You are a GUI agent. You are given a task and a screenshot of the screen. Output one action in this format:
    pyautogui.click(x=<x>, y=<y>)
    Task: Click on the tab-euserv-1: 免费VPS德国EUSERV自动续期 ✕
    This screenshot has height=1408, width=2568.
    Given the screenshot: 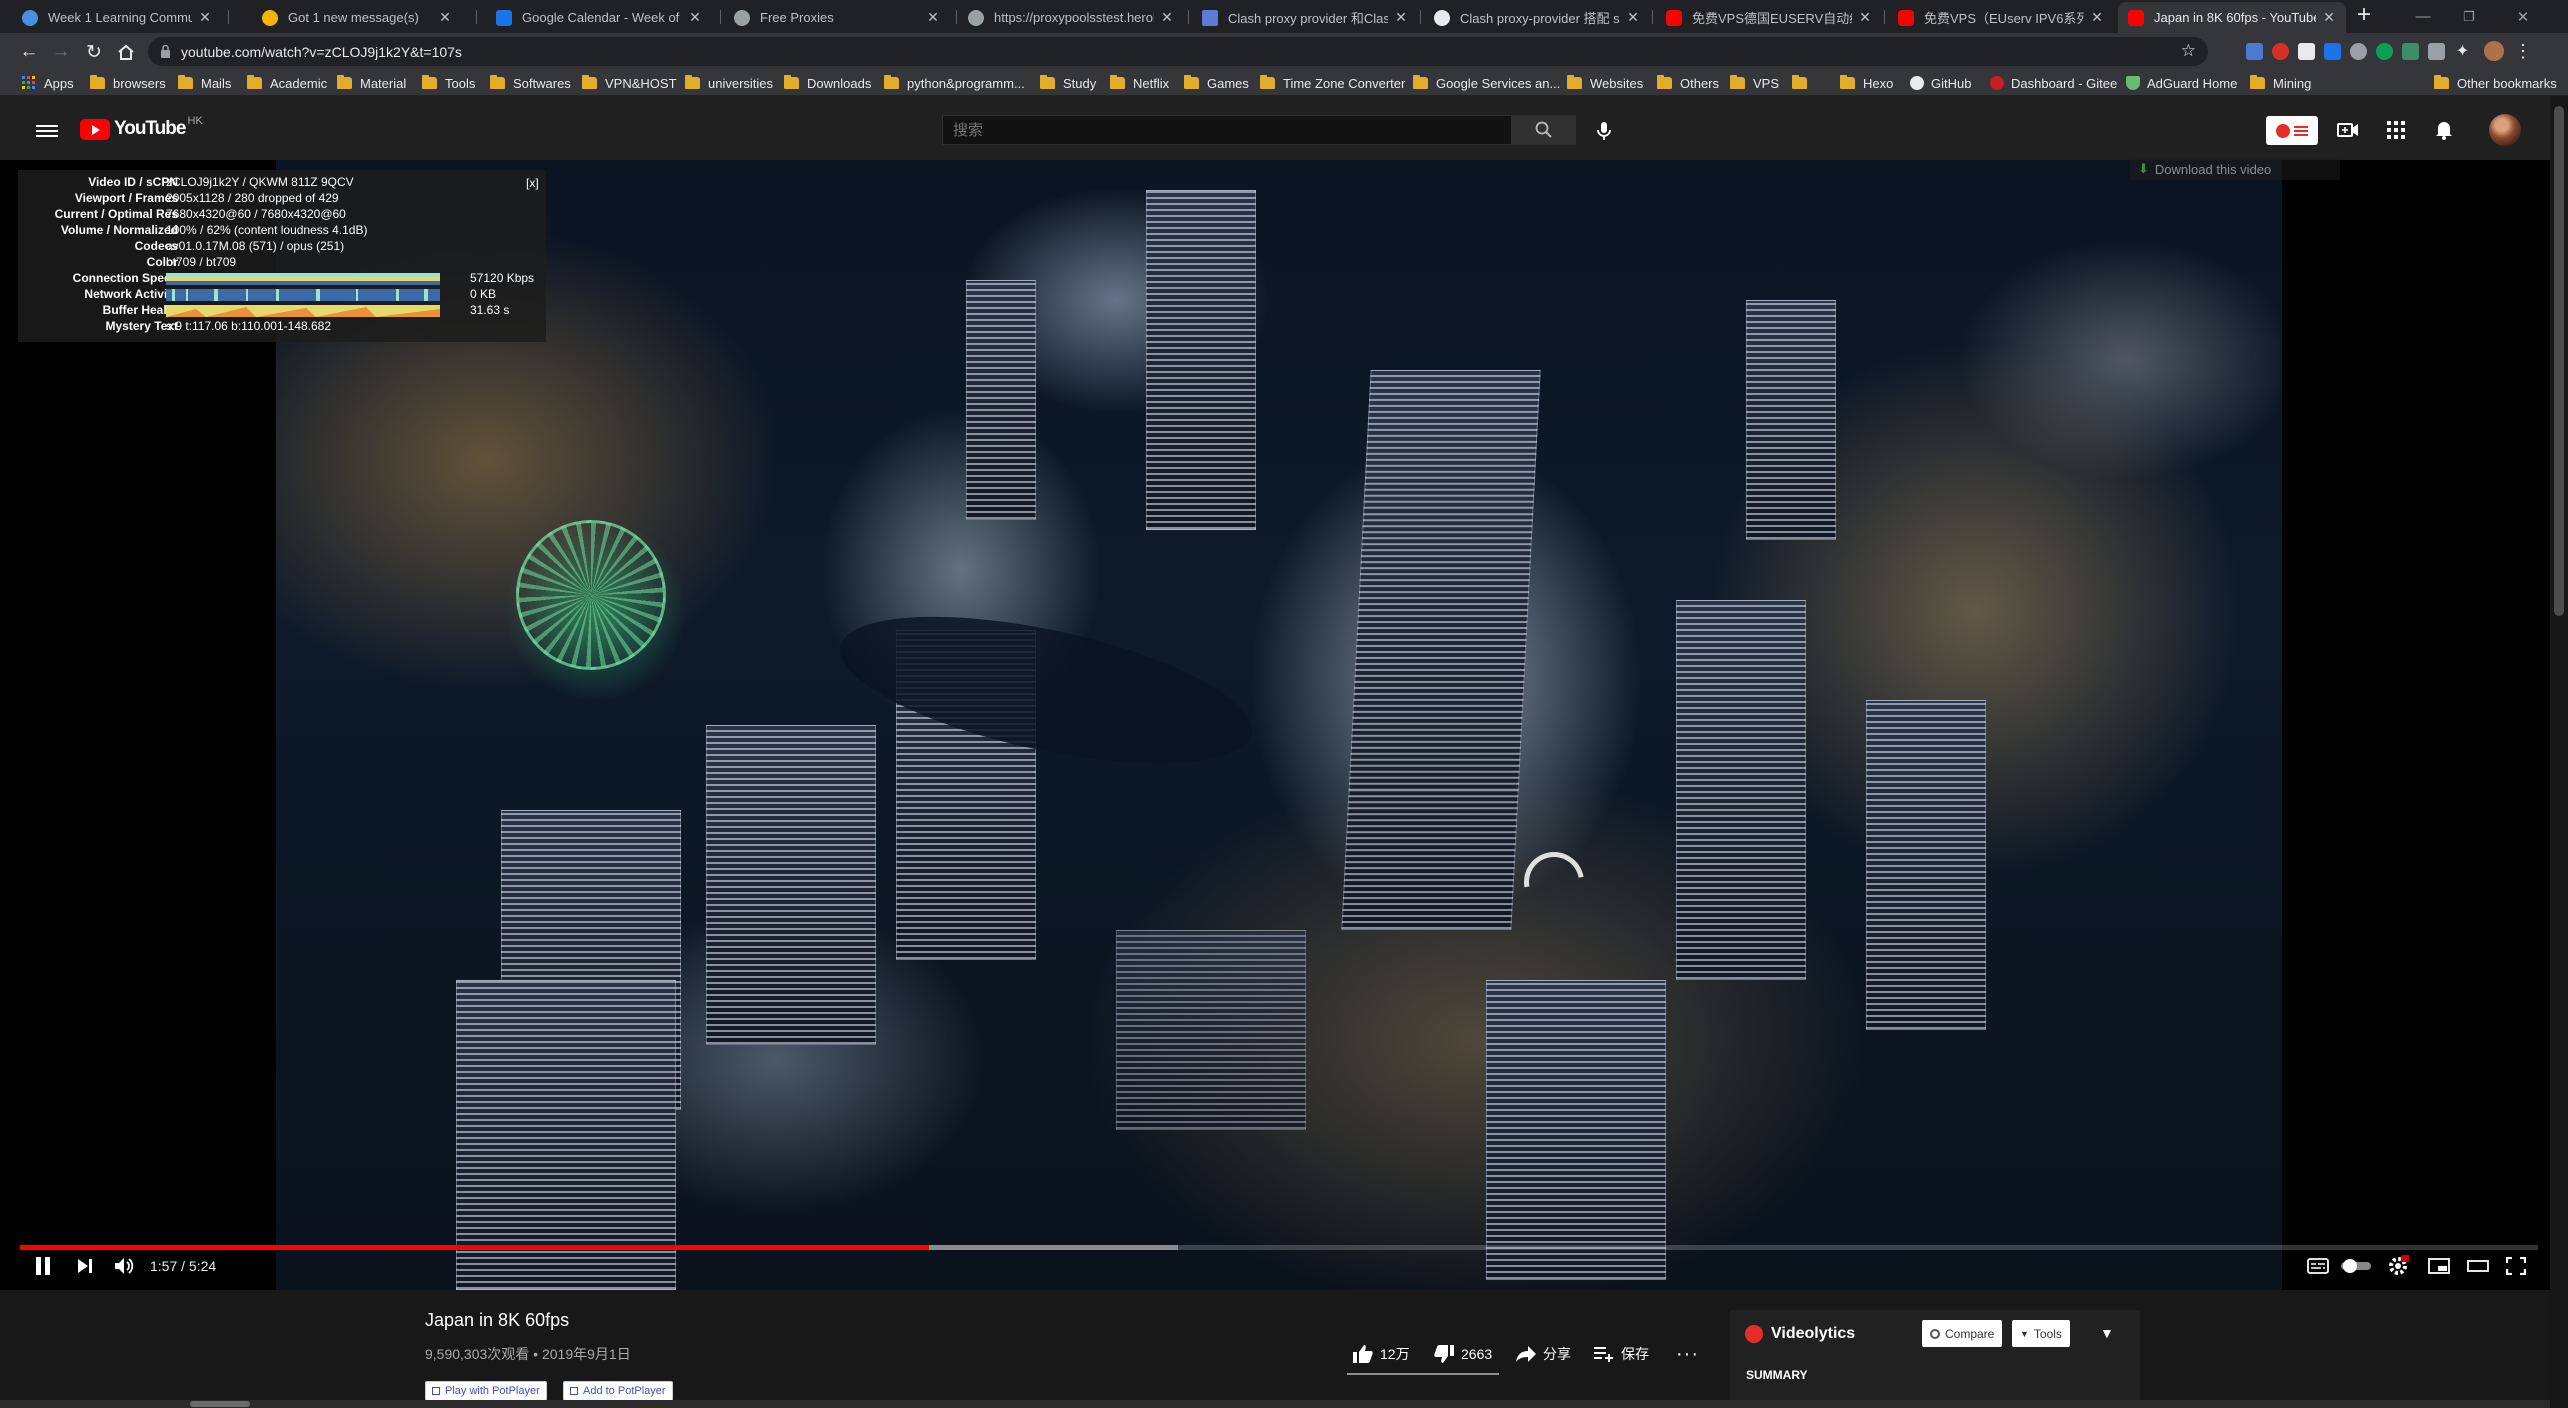 What is the action you would take?
    pyautogui.click(x=1769, y=17)
    